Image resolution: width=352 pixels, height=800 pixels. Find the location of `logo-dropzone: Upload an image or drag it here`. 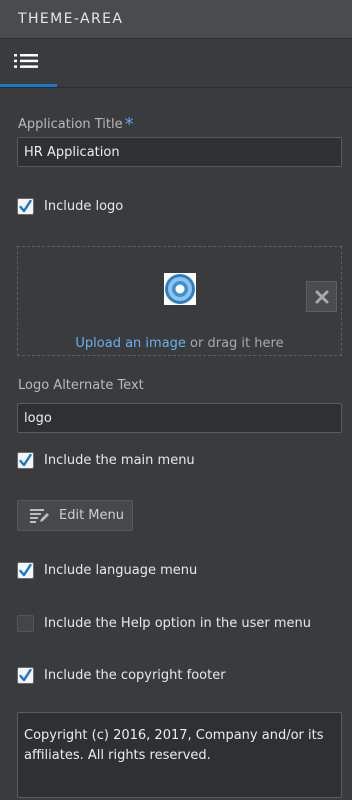

logo-dropzone: Upload an image or drag it here is located at coordinates (179, 301).